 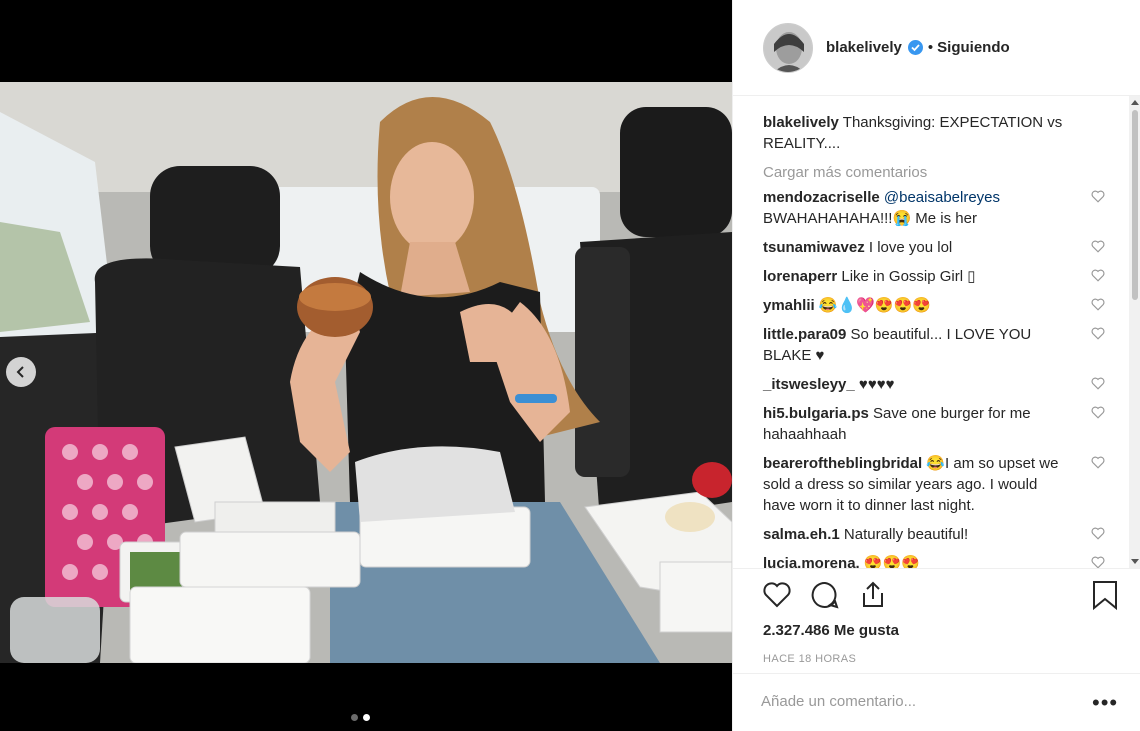 I want to click on comment-item: lucia.morena. 😍😍😍, so click(x=934, y=560).